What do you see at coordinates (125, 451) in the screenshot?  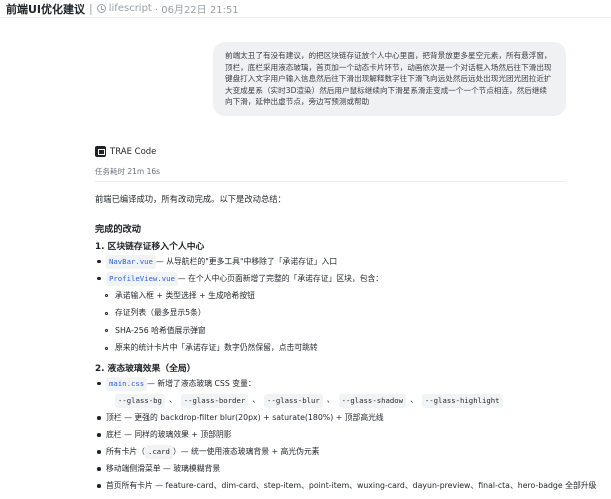 I see `list-item-text: 所有卡片（` at bounding box center [125, 451].